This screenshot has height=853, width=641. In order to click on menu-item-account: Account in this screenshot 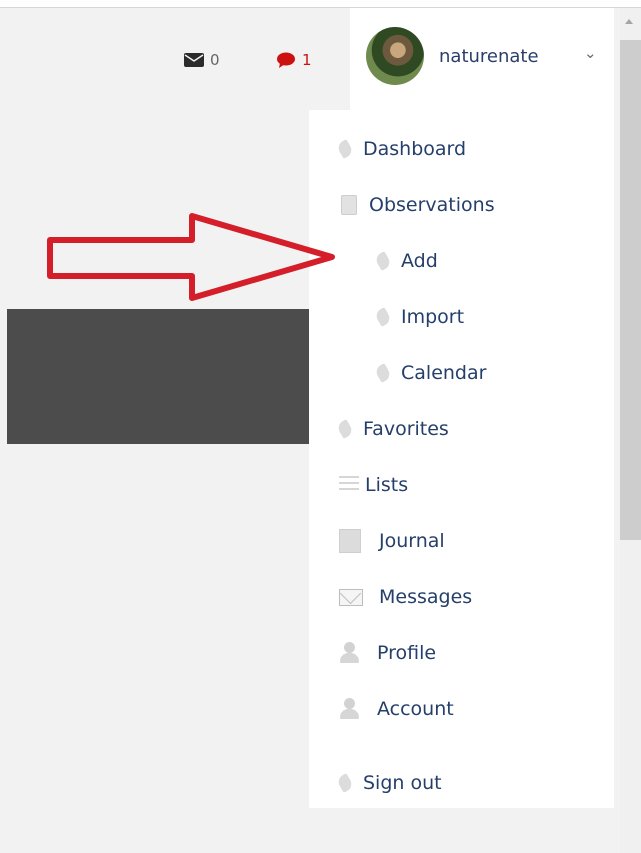, I will do `click(396, 709)`.